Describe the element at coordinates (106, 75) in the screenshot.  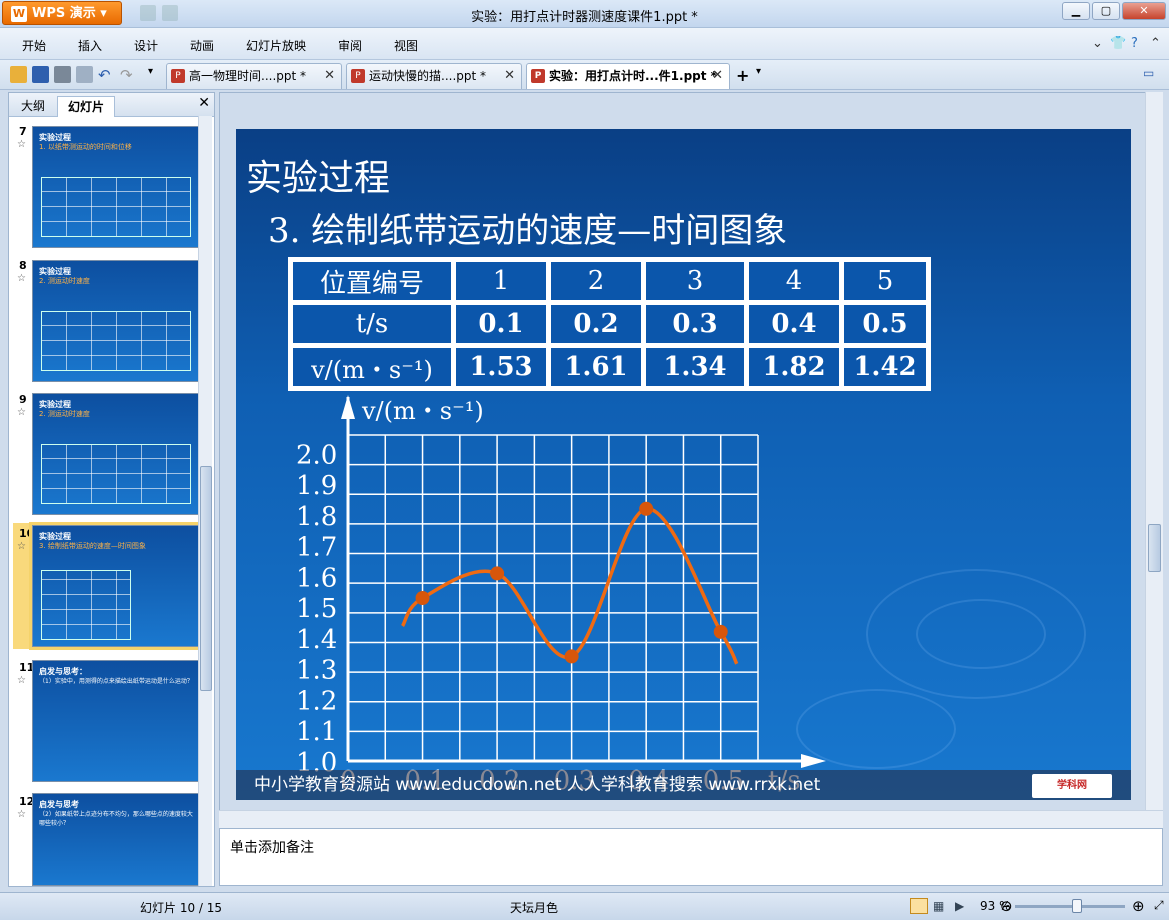
I see `undo-icon: ↶` at that location.